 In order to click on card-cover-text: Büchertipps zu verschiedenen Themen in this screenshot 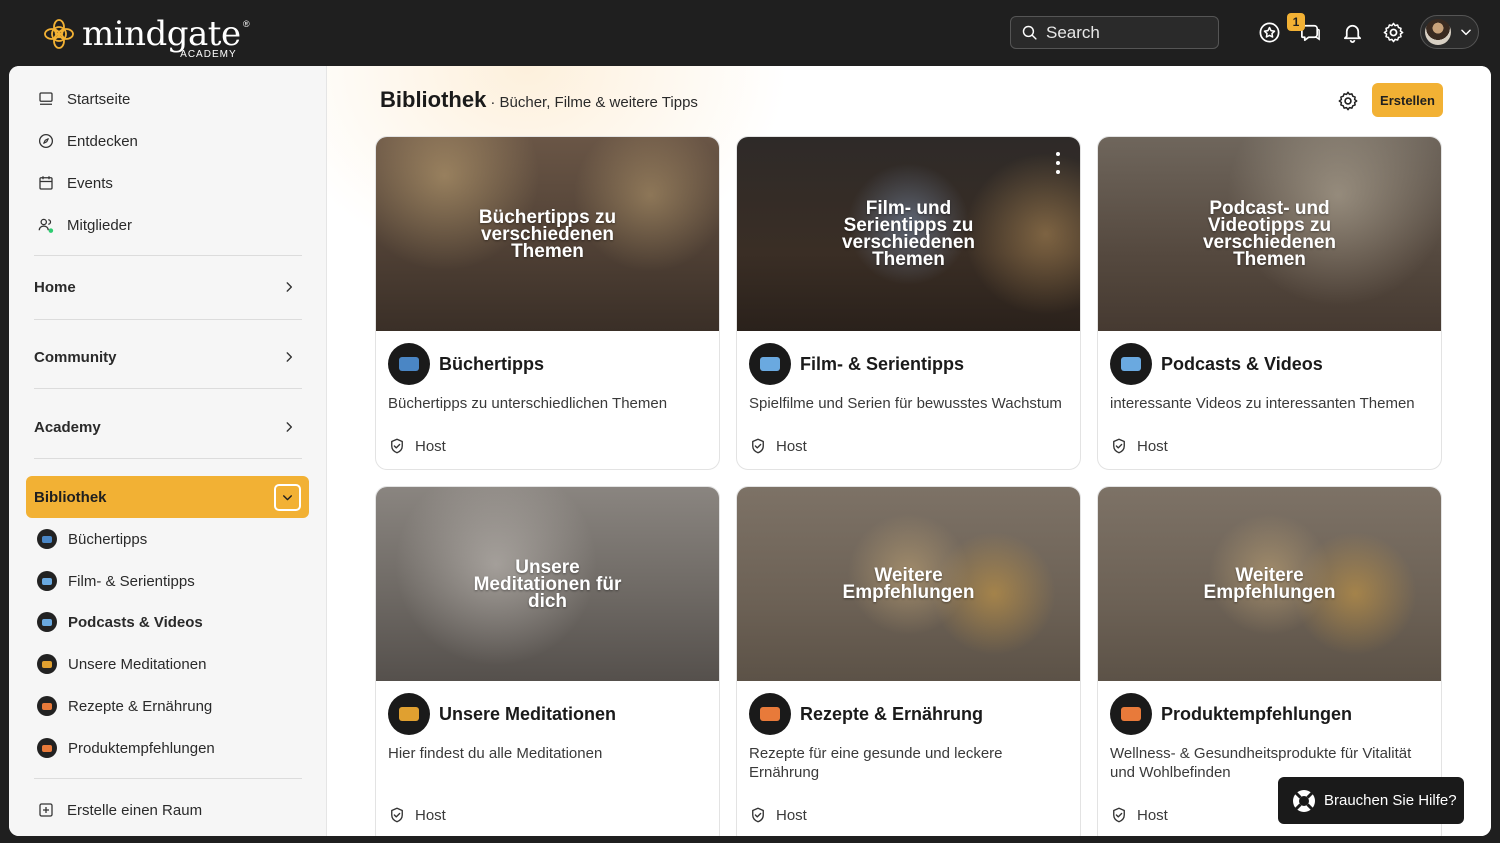, I will do `click(547, 234)`.